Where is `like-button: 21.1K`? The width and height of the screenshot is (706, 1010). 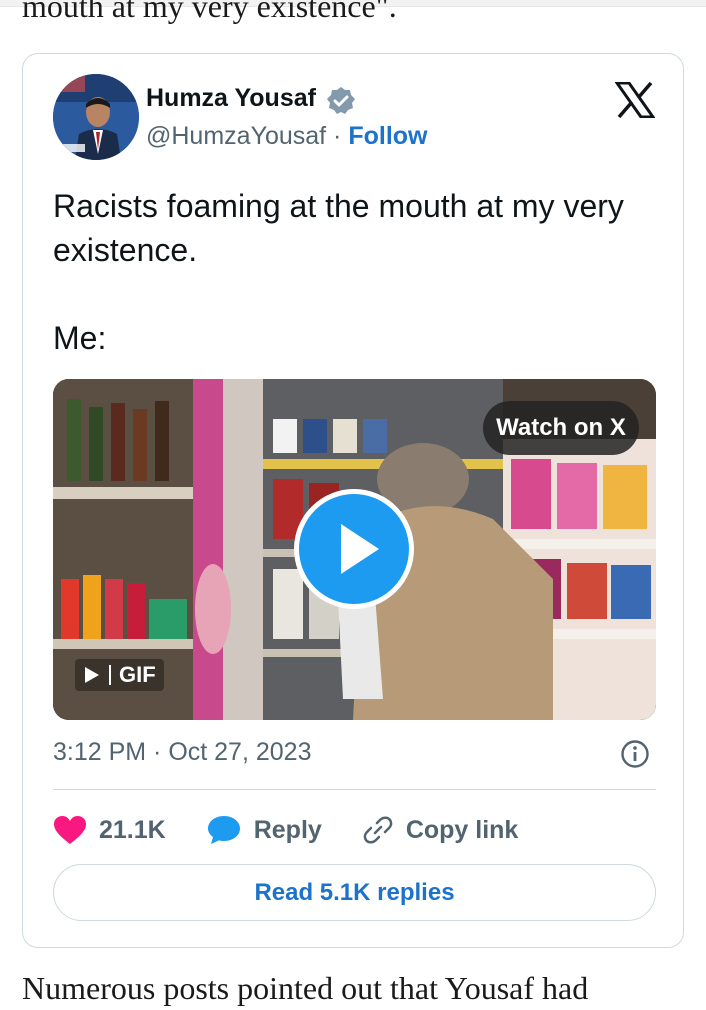 like-button: 21.1K is located at coordinates (109, 830).